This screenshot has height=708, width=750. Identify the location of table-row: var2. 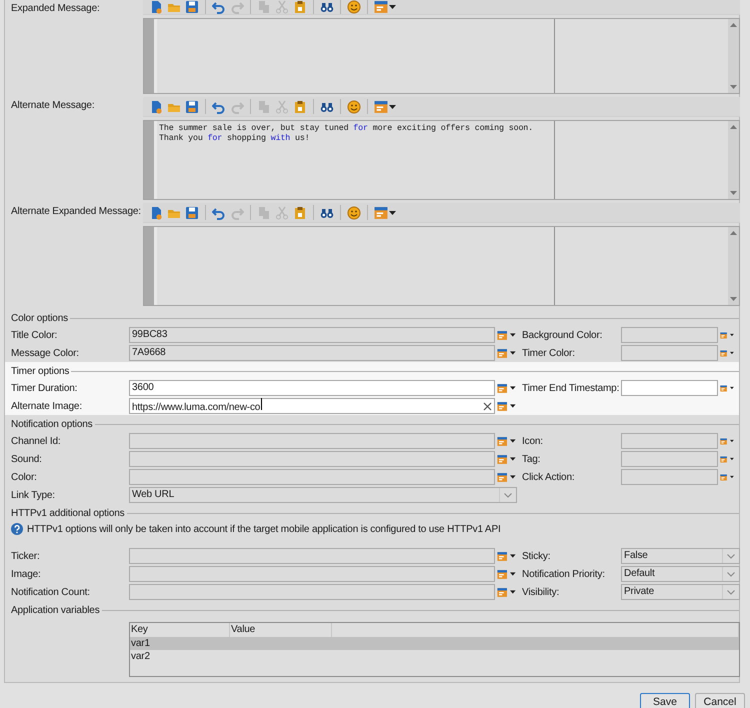
(434, 656).